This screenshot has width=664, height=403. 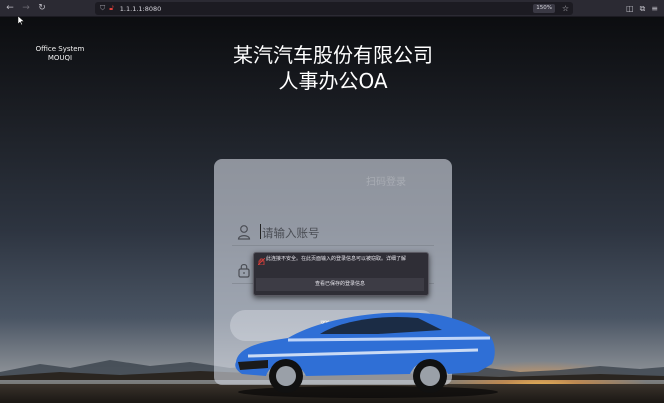 I want to click on brand-logo: Office System MOUQI, so click(x=60, y=54).